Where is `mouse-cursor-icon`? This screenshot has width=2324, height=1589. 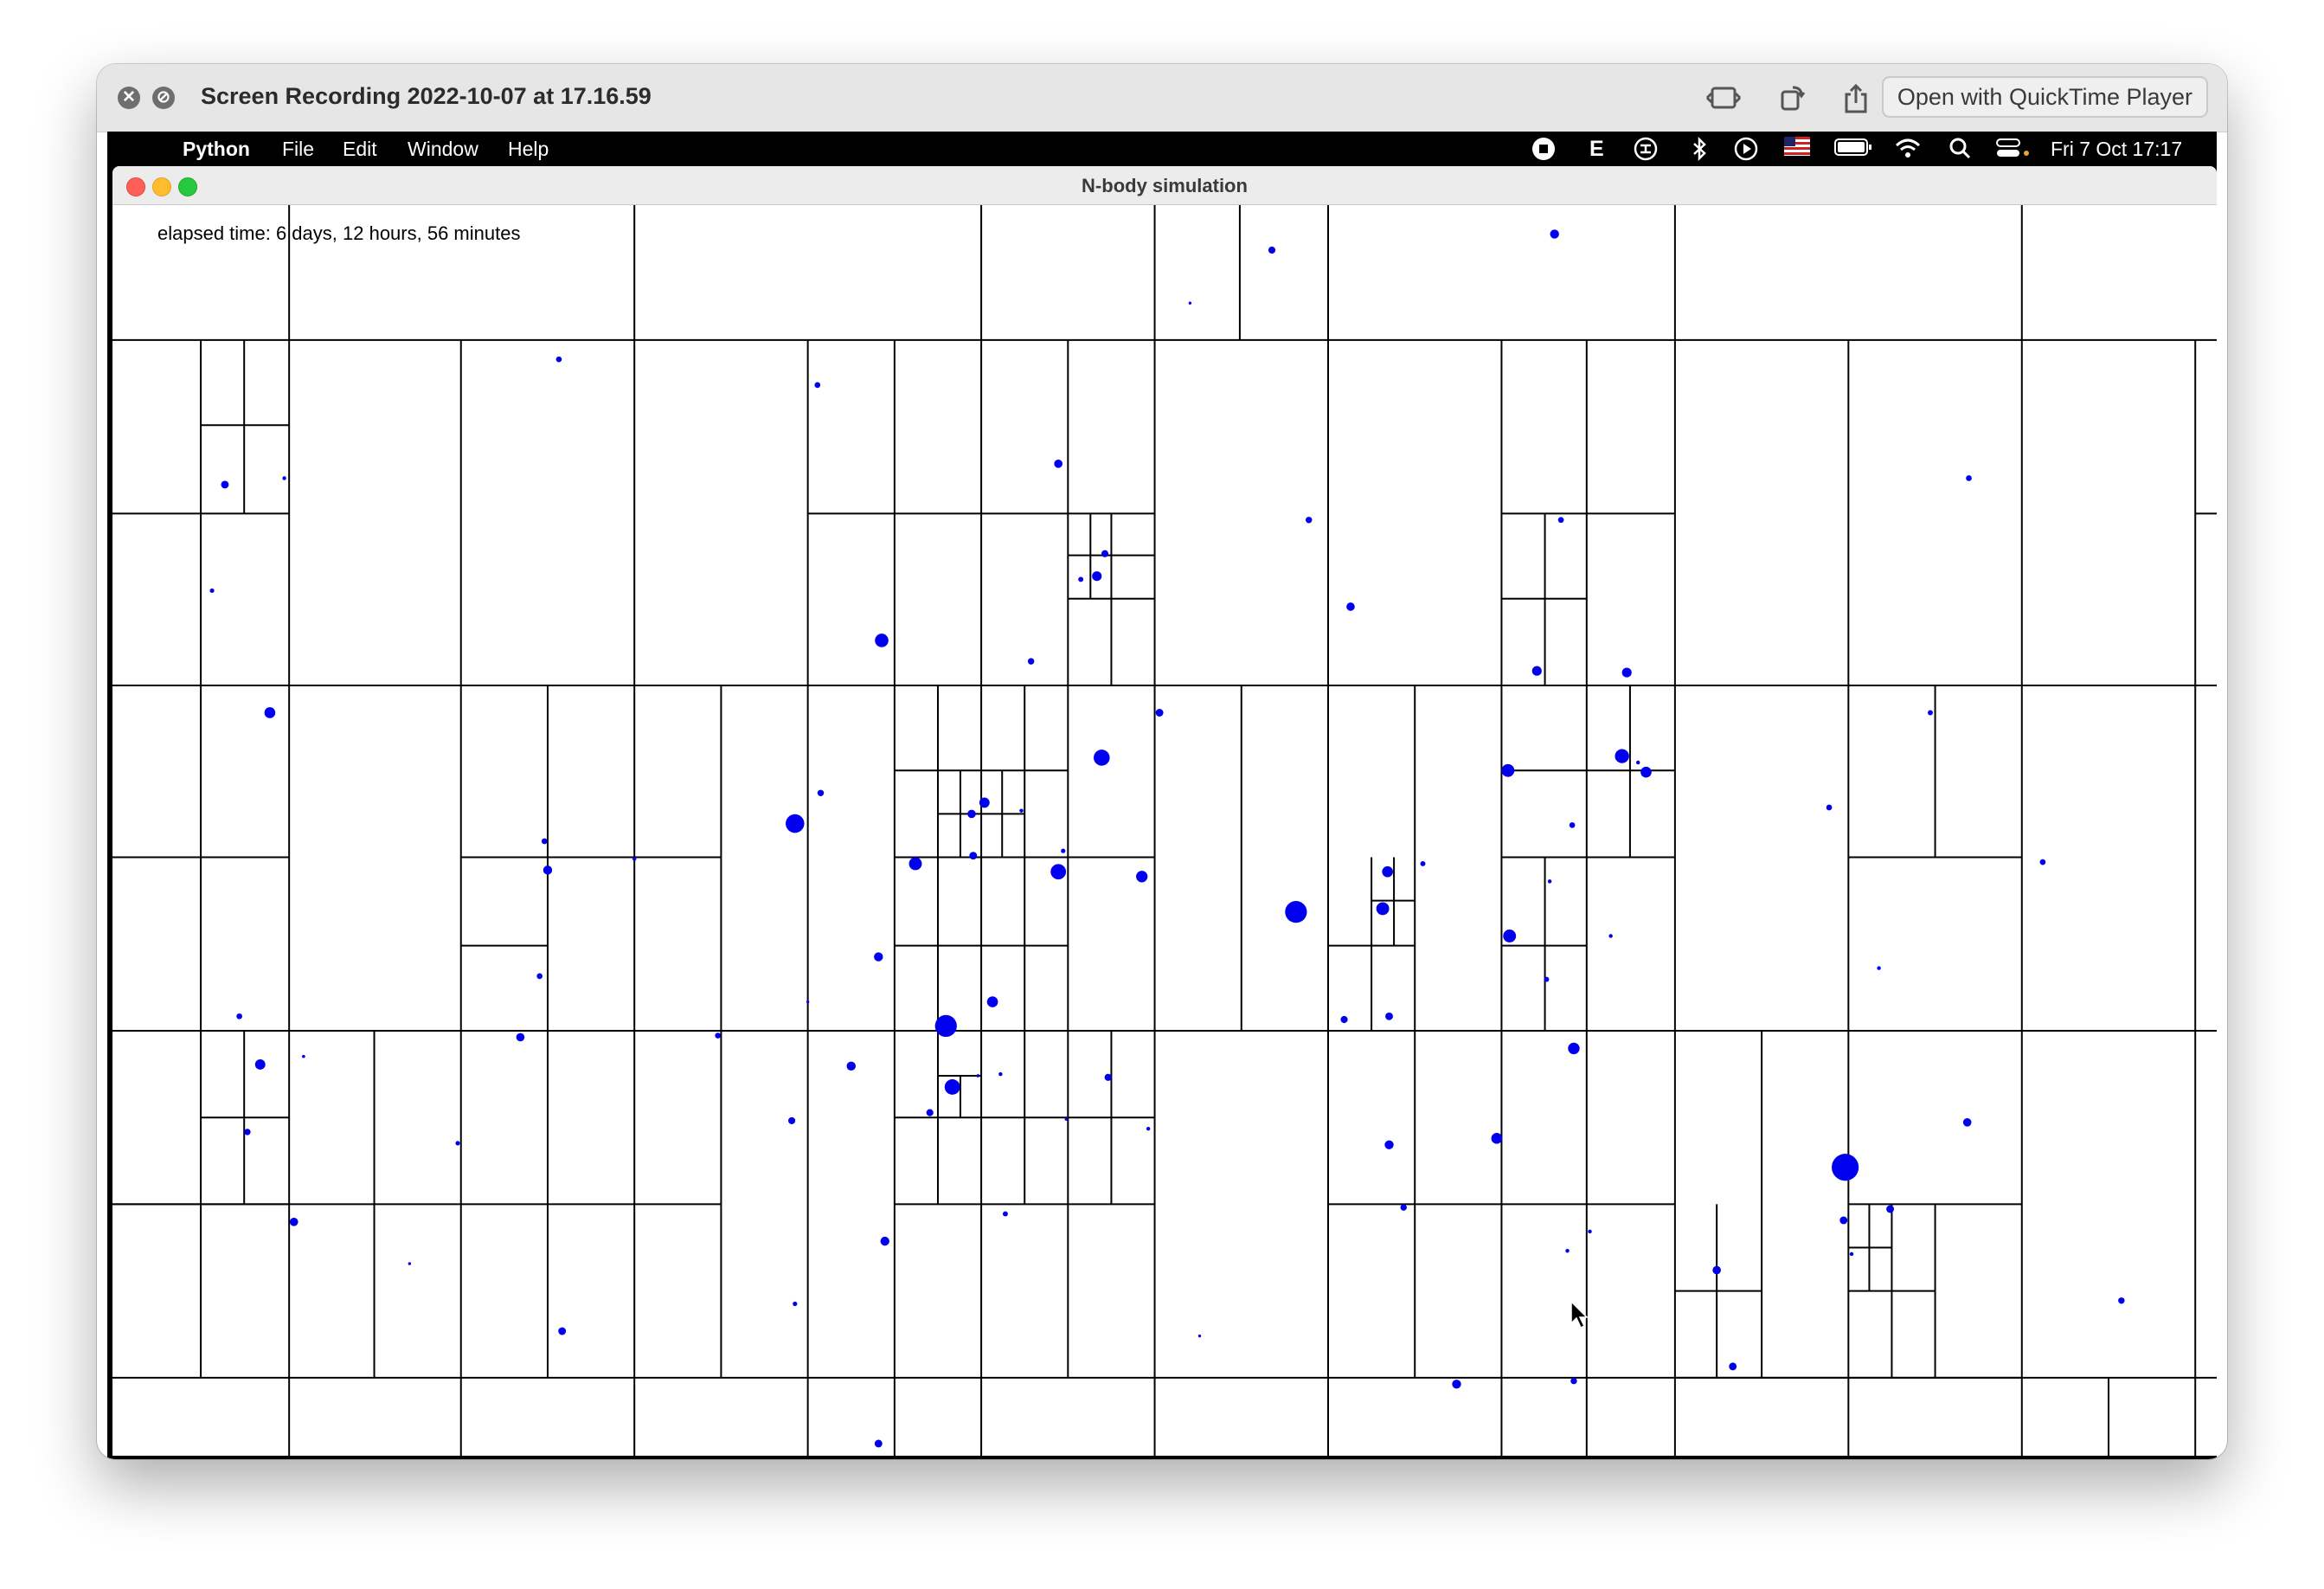 mouse-cursor-icon is located at coordinates (1579, 1314).